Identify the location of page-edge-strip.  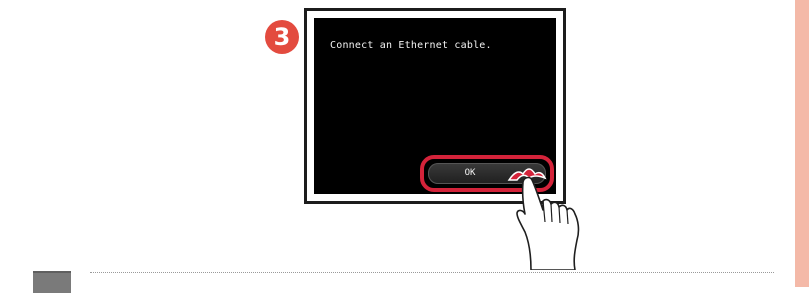
(802, 143).